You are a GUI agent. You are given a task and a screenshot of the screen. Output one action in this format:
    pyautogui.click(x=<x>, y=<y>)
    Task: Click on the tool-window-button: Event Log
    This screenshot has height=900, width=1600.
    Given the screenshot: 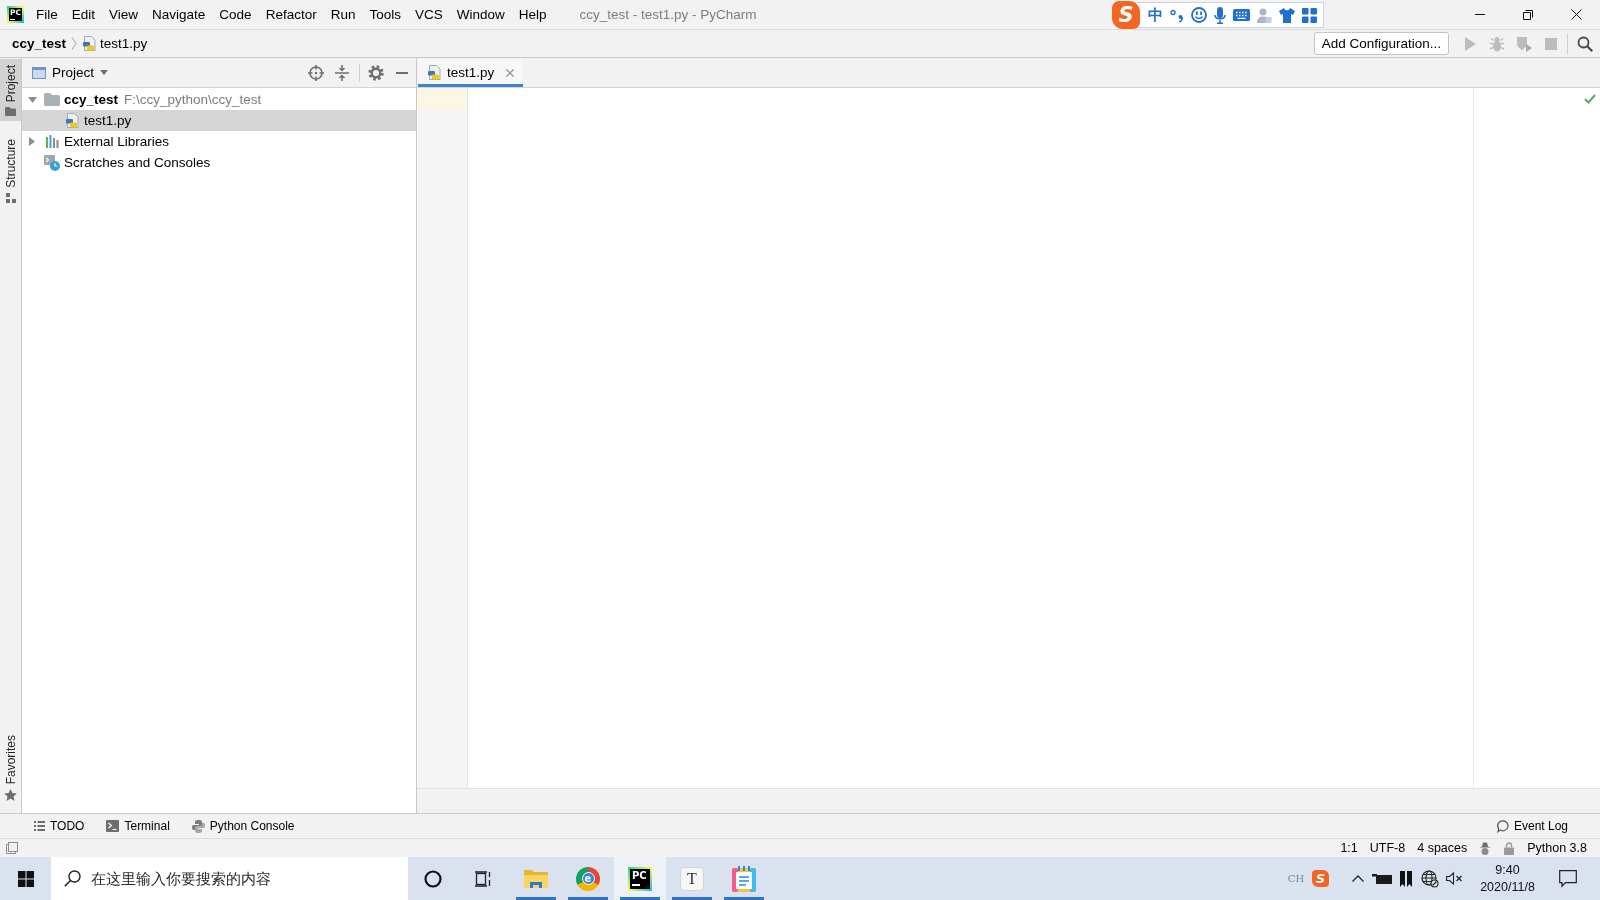 What is the action you would take?
    pyautogui.click(x=1532, y=826)
    